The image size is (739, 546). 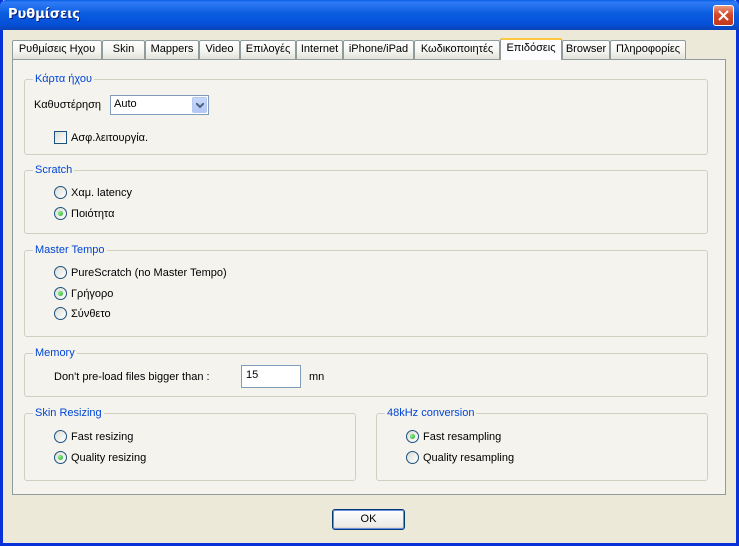 I want to click on tab-label: Internet, so click(x=319, y=49).